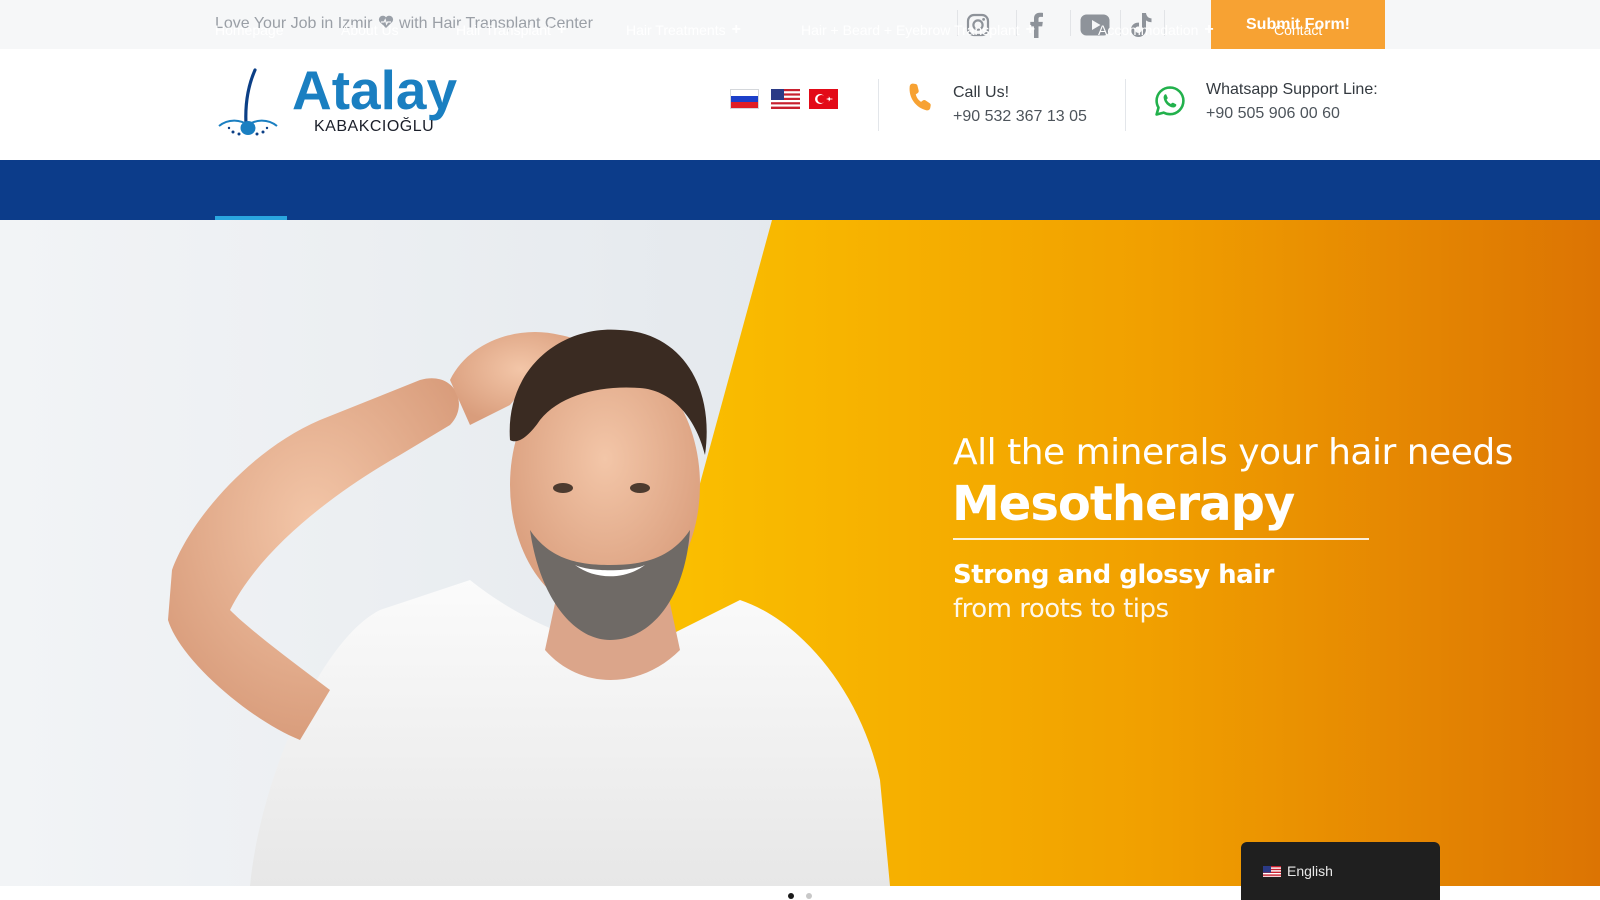  Describe the element at coordinates (920, 99) in the screenshot. I see `phone-icon` at that location.